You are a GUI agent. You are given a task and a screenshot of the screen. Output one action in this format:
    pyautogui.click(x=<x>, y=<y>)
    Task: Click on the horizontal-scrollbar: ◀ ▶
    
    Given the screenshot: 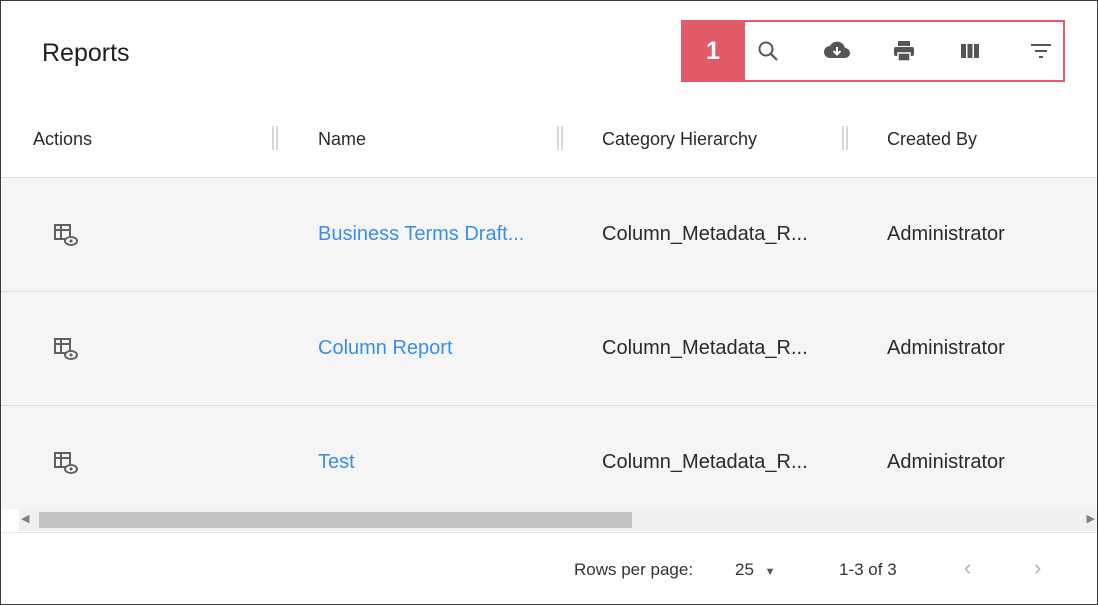 What is the action you would take?
    pyautogui.click(x=558, y=520)
    